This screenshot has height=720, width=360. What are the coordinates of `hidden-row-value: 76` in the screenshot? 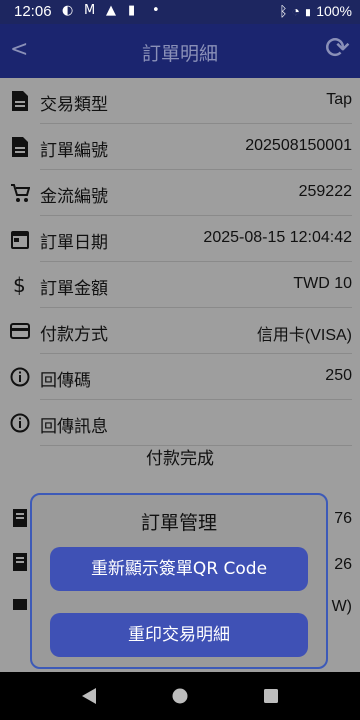 It's located at (343, 518).